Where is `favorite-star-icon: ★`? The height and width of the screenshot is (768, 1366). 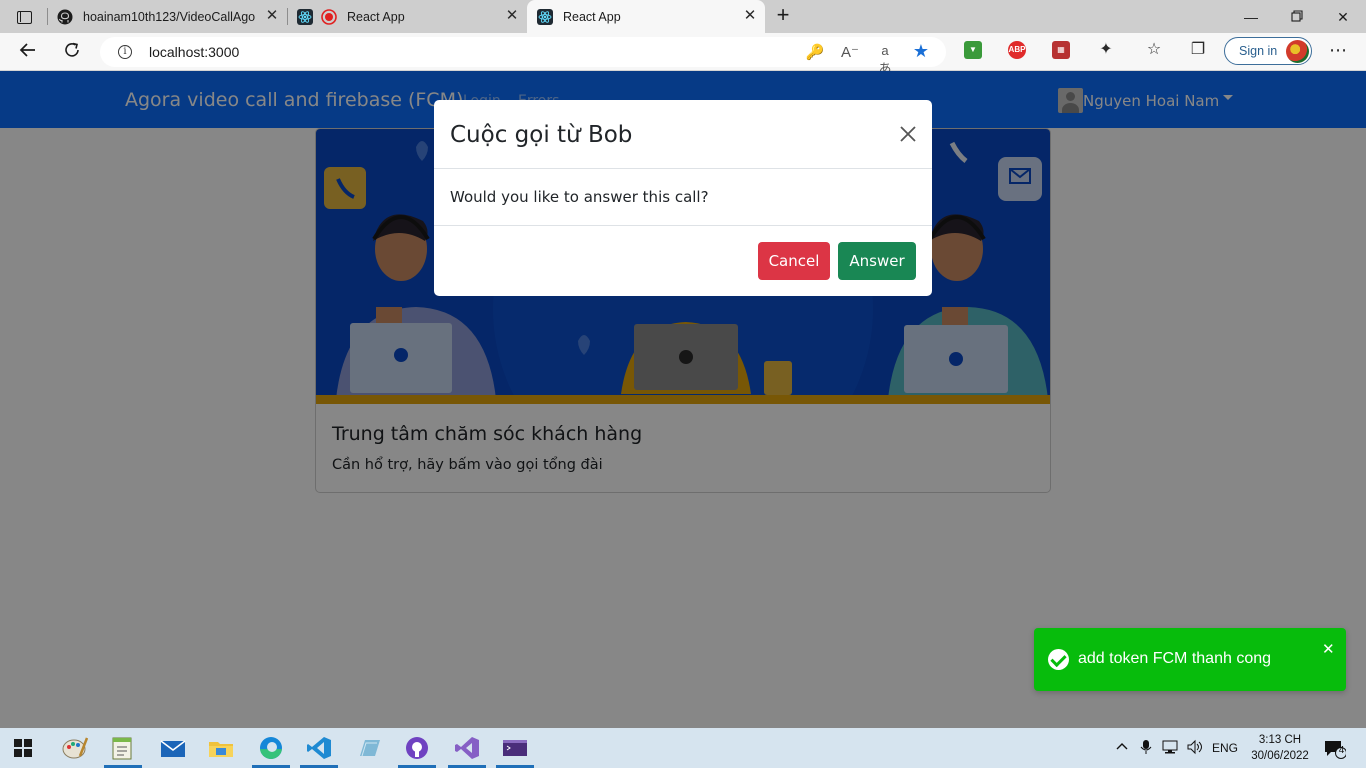
favorite-star-icon: ★ is located at coordinates (921, 51).